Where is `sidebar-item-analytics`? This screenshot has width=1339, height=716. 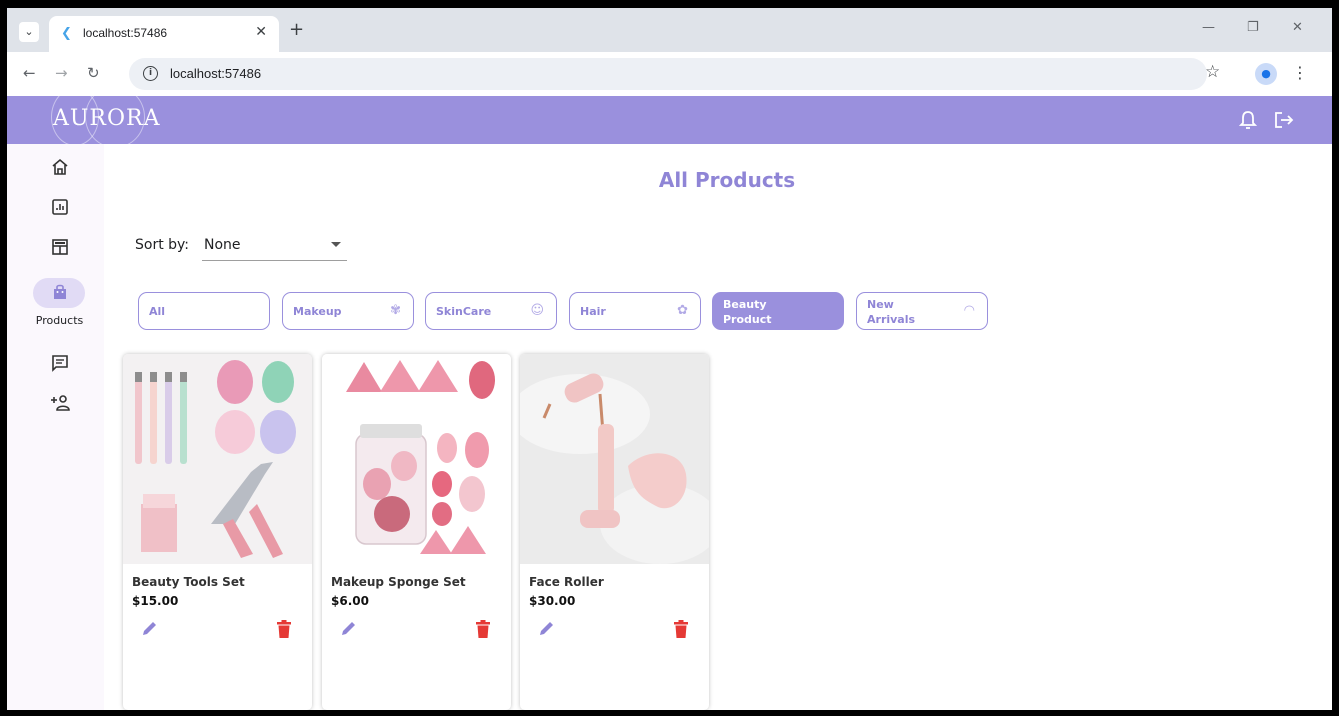 sidebar-item-analytics is located at coordinates (60, 207).